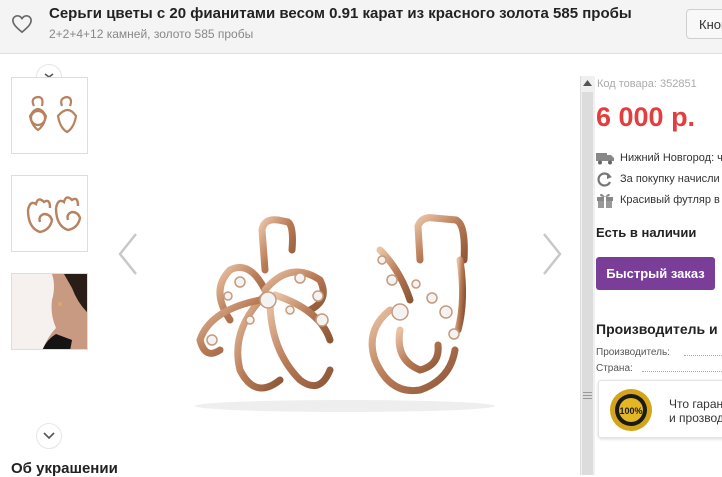 The image size is (722, 477). I want to click on scrollbar-grip, so click(587, 396).